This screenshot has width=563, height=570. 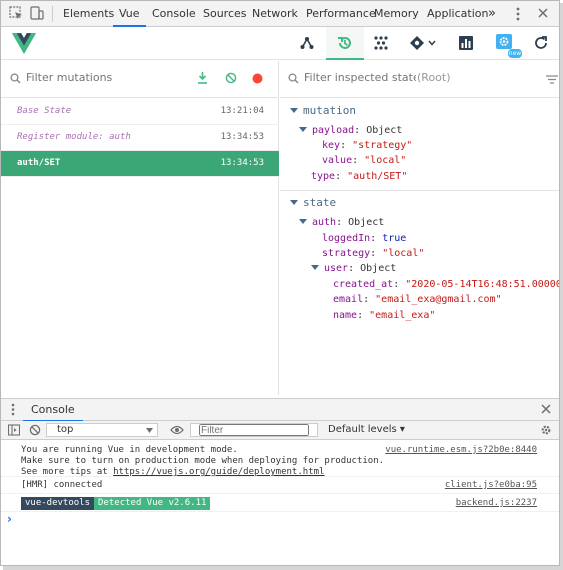 I want to click on detected-vue-chip: Detected Vue v2.6.11, so click(x=152, y=503).